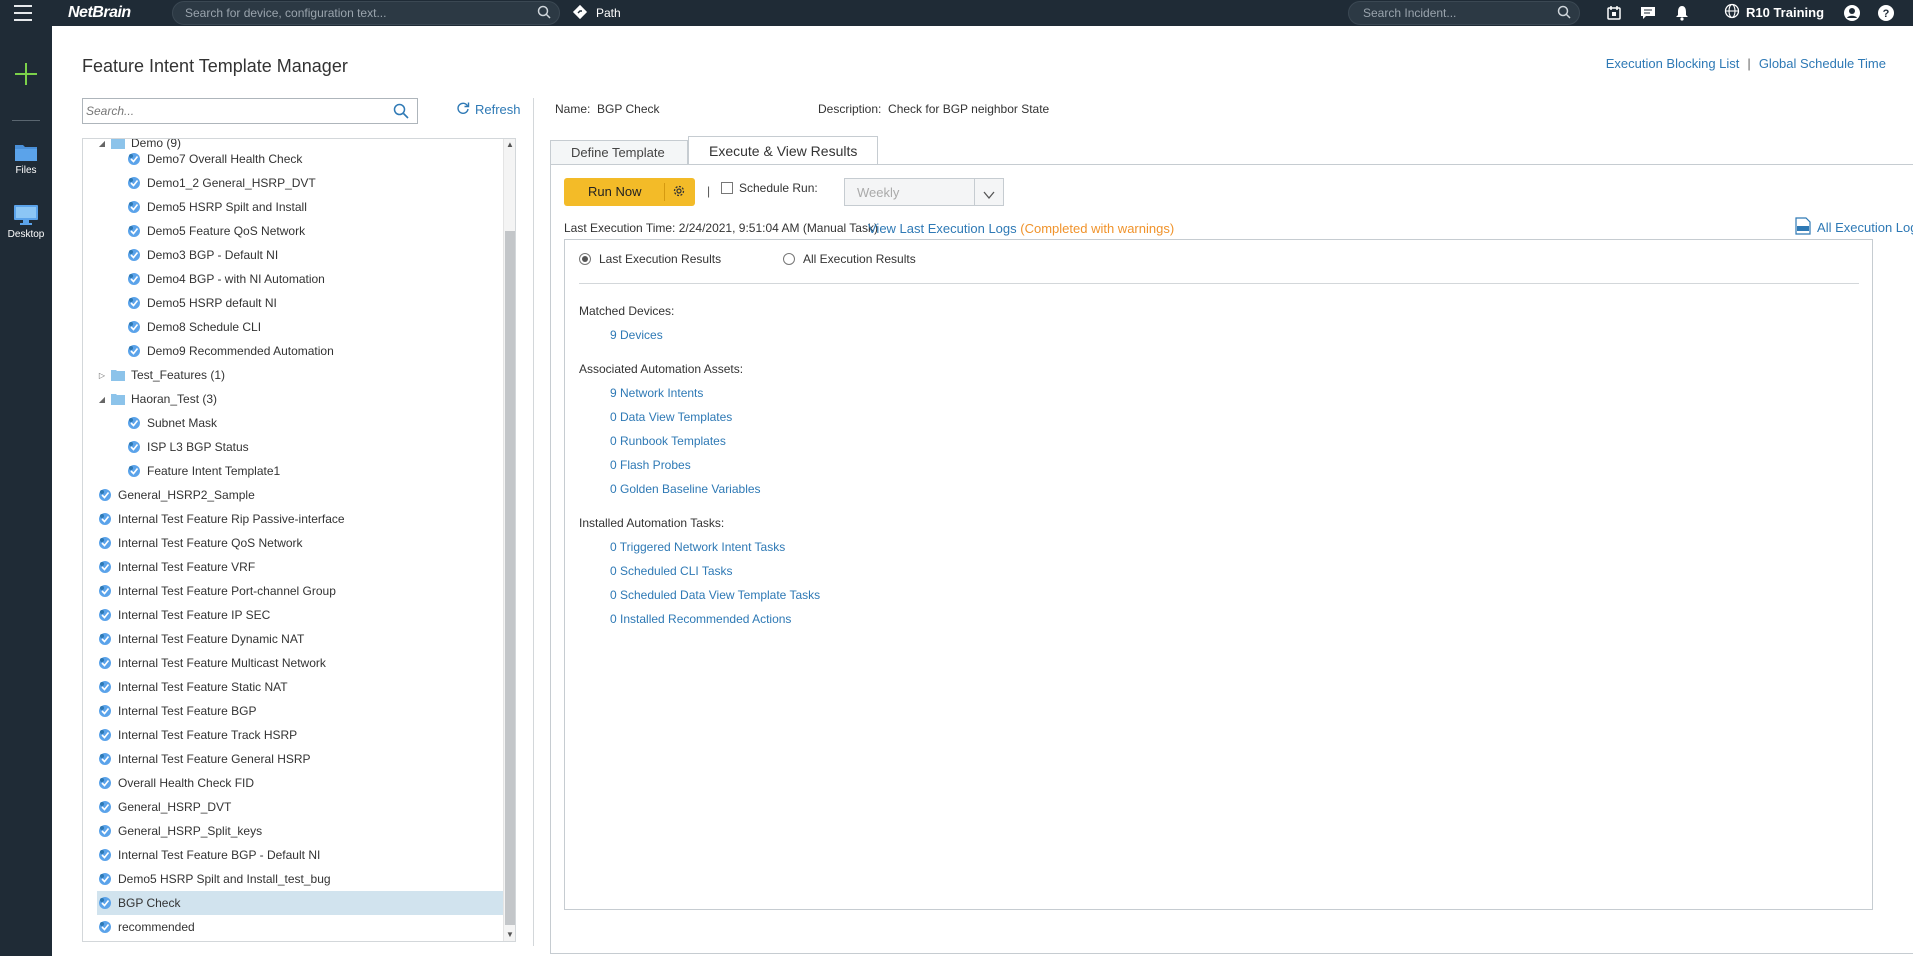 Image resolution: width=1913 pixels, height=956 pixels. What do you see at coordinates (510, 578) in the screenshot?
I see `scroll-thumb` at bounding box center [510, 578].